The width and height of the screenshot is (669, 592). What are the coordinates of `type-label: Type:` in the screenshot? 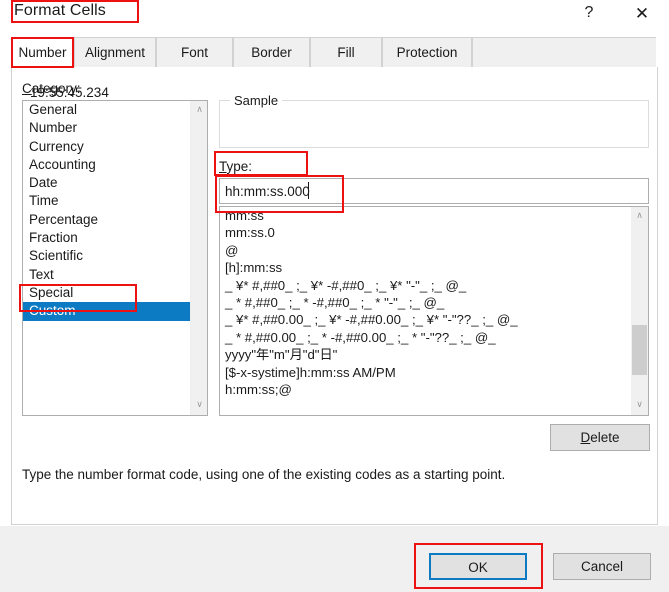 It's located at (235, 166).